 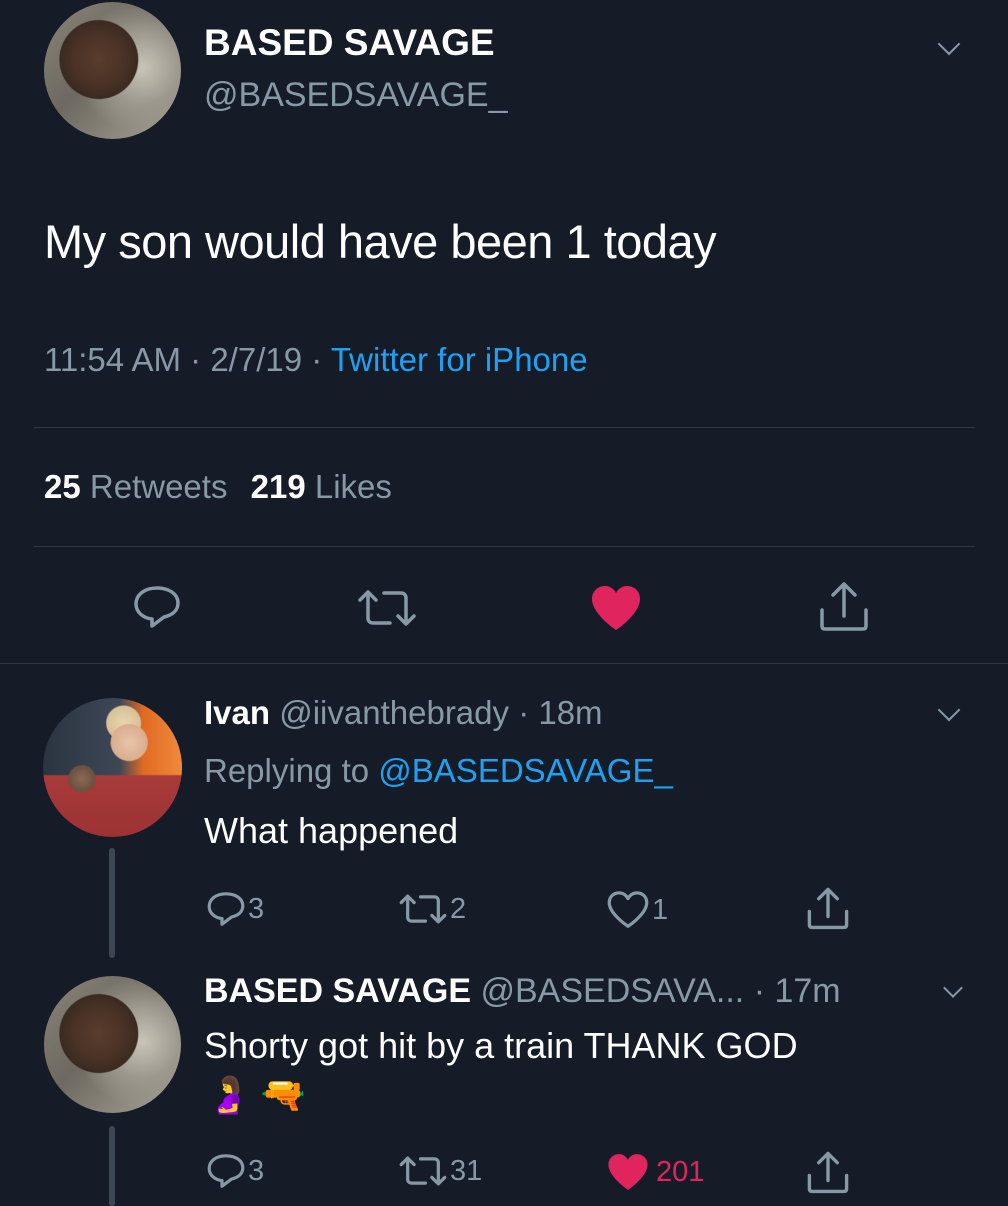 What do you see at coordinates (655, 1172) in the screenshot?
I see `like-button: 201` at bounding box center [655, 1172].